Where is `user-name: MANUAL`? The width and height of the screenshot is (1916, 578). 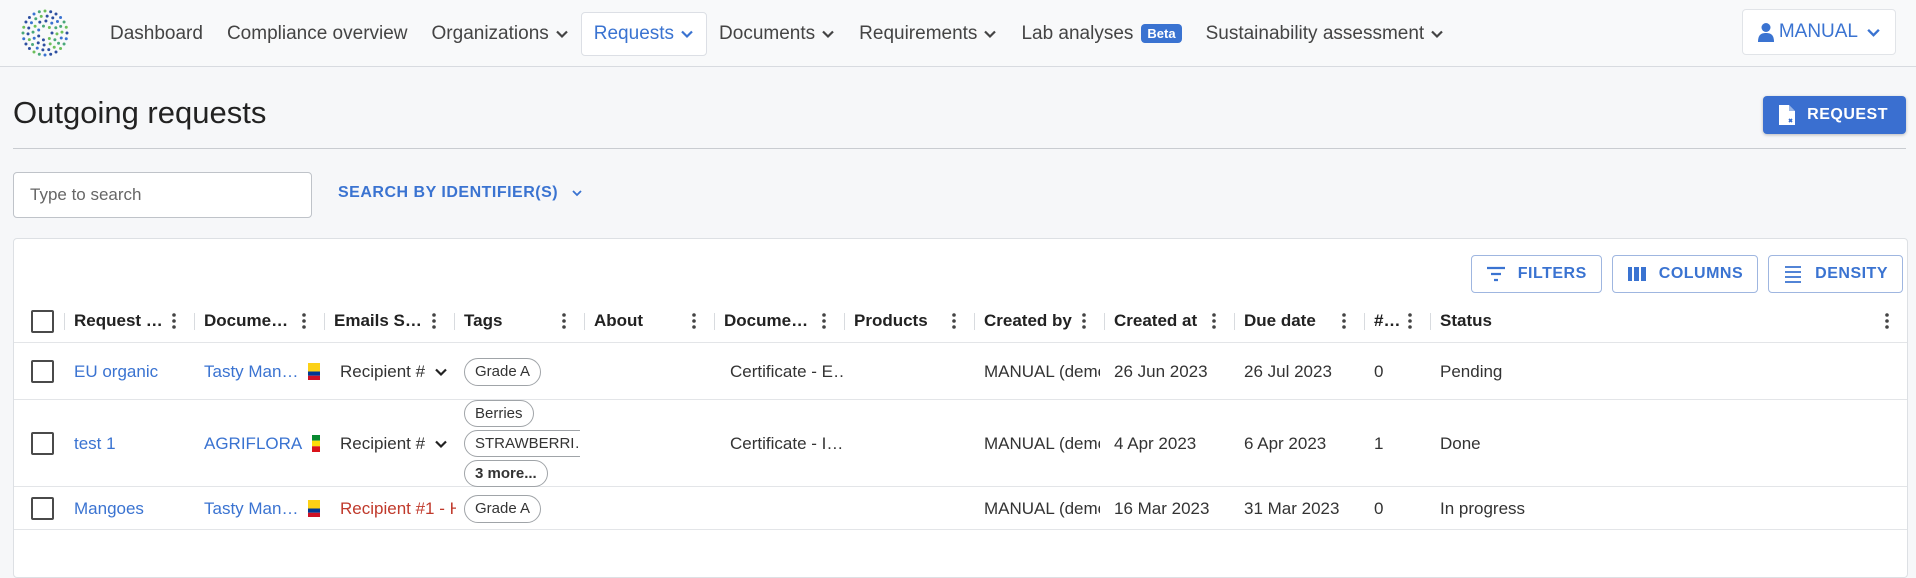
user-name: MANUAL is located at coordinates (1818, 31).